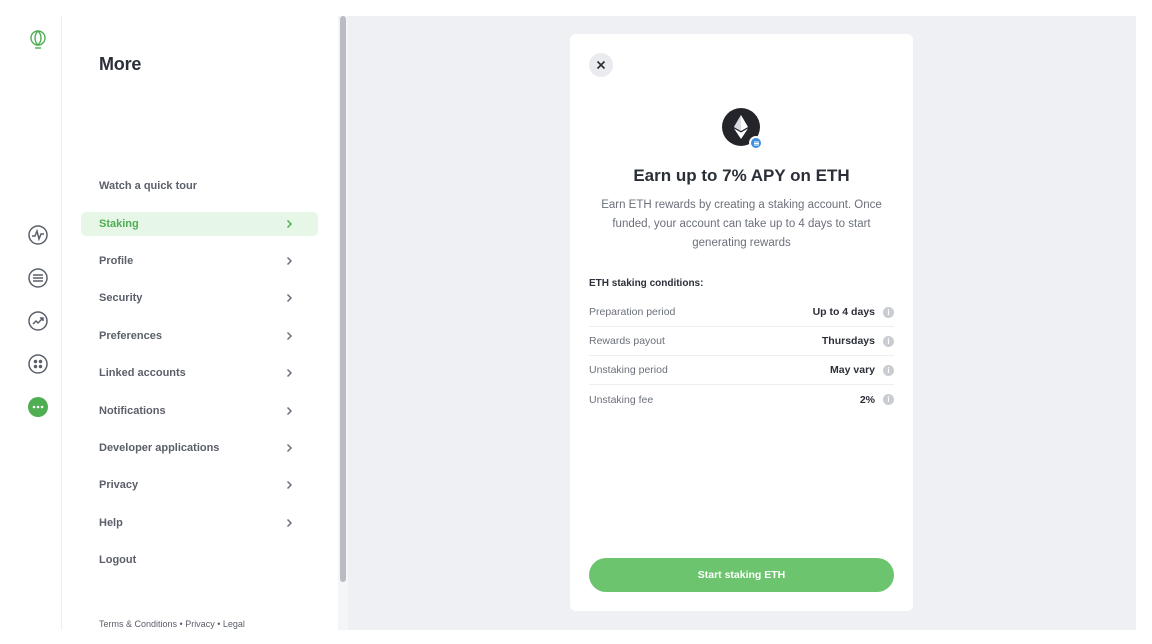 The width and height of the screenshot is (1152, 644). Describe the element at coordinates (132, 411) in the screenshot. I see `menu-item-label: Notifications` at that location.